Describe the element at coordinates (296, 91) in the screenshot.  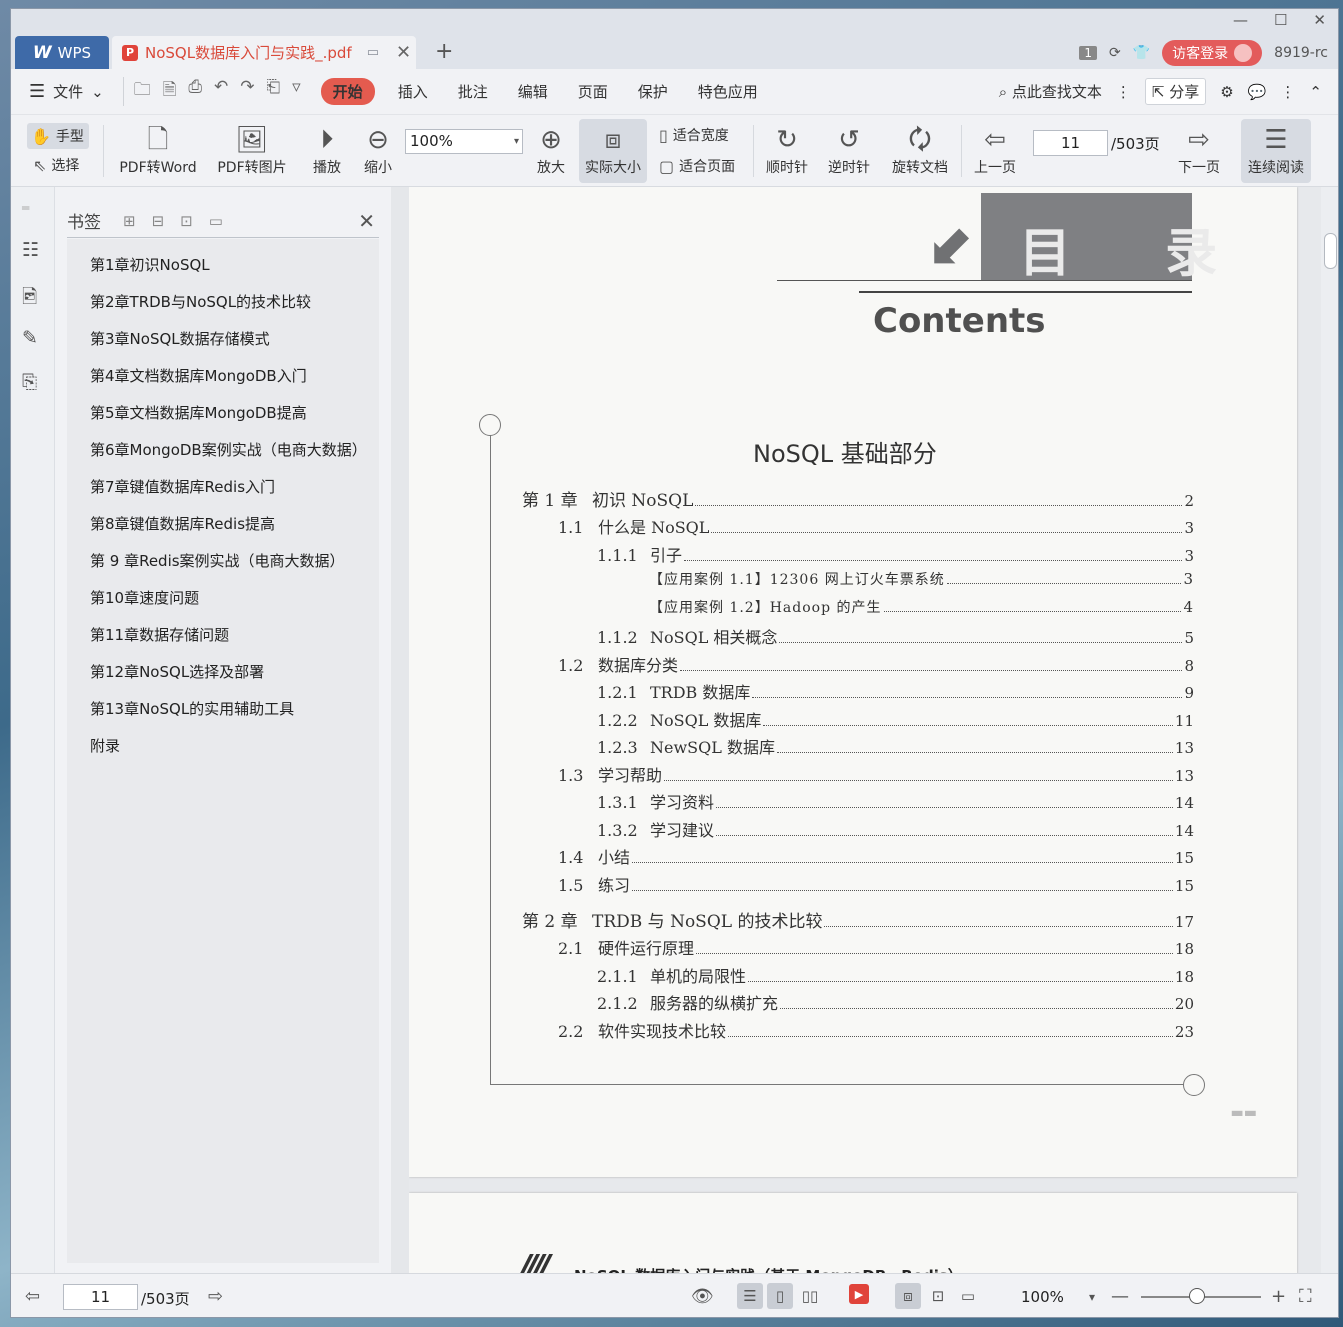
I see `more-quick-icon: ▿` at that location.